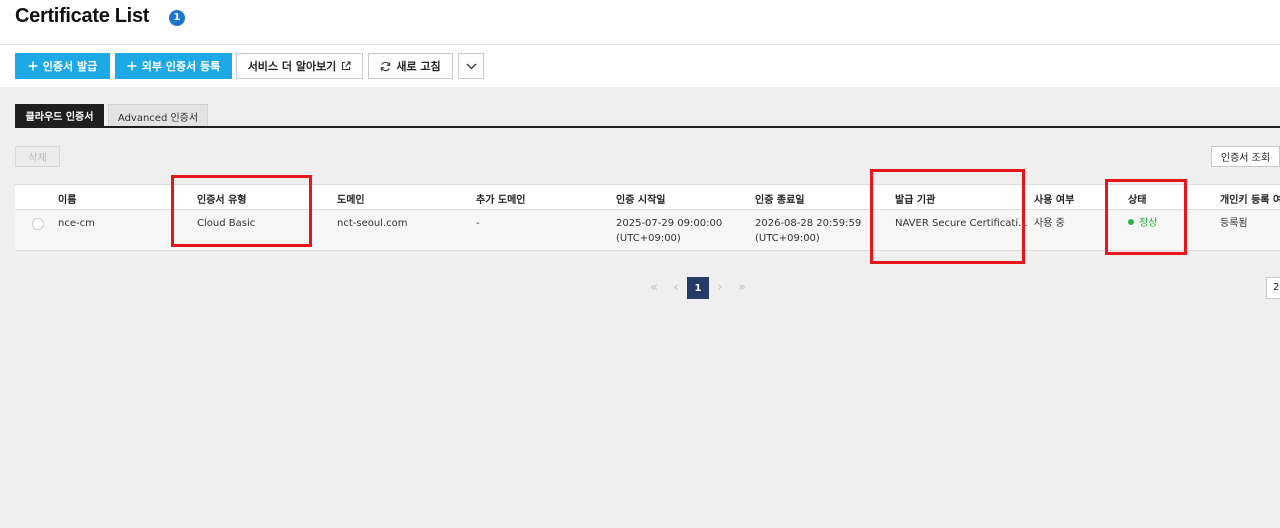  What do you see at coordinates (654, 288) in the screenshot?
I see `first-page-icon: «` at bounding box center [654, 288].